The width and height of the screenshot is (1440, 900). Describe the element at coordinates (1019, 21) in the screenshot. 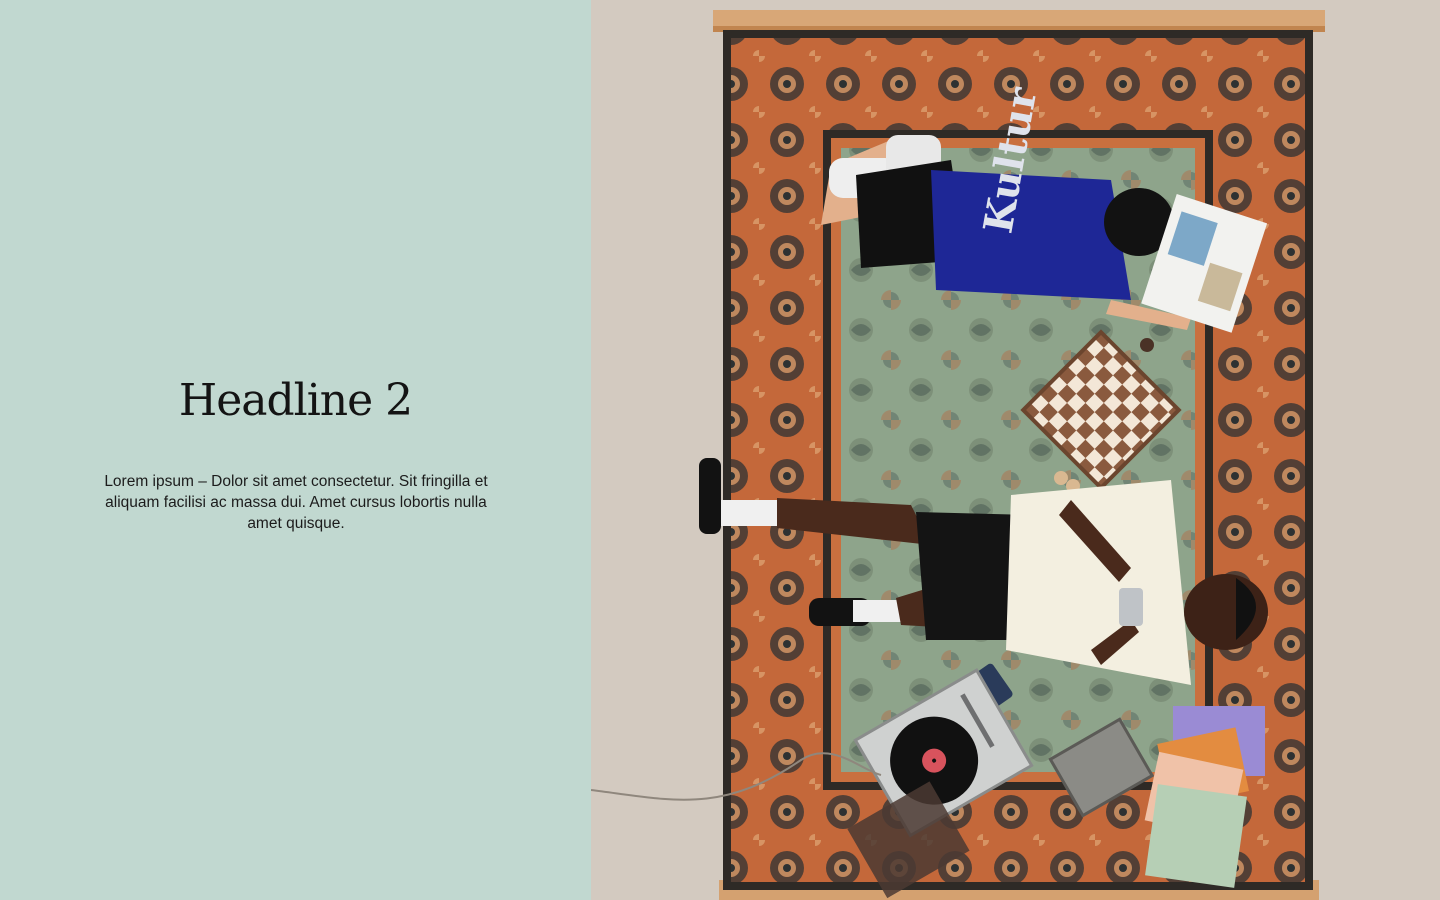

I see `rug-fringe-top` at that location.